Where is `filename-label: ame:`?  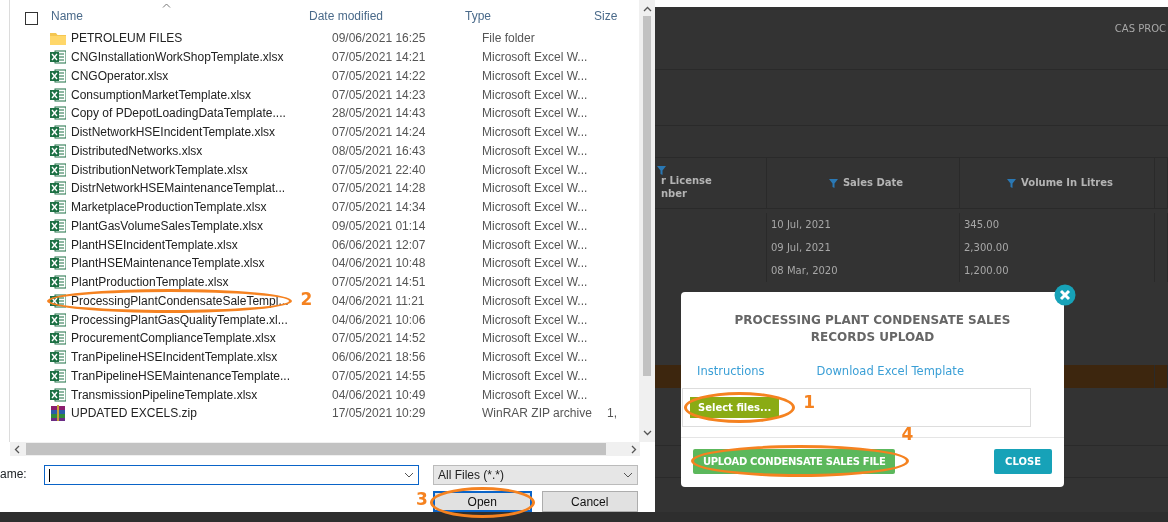 filename-label: ame: is located at coordinates (14, 474).